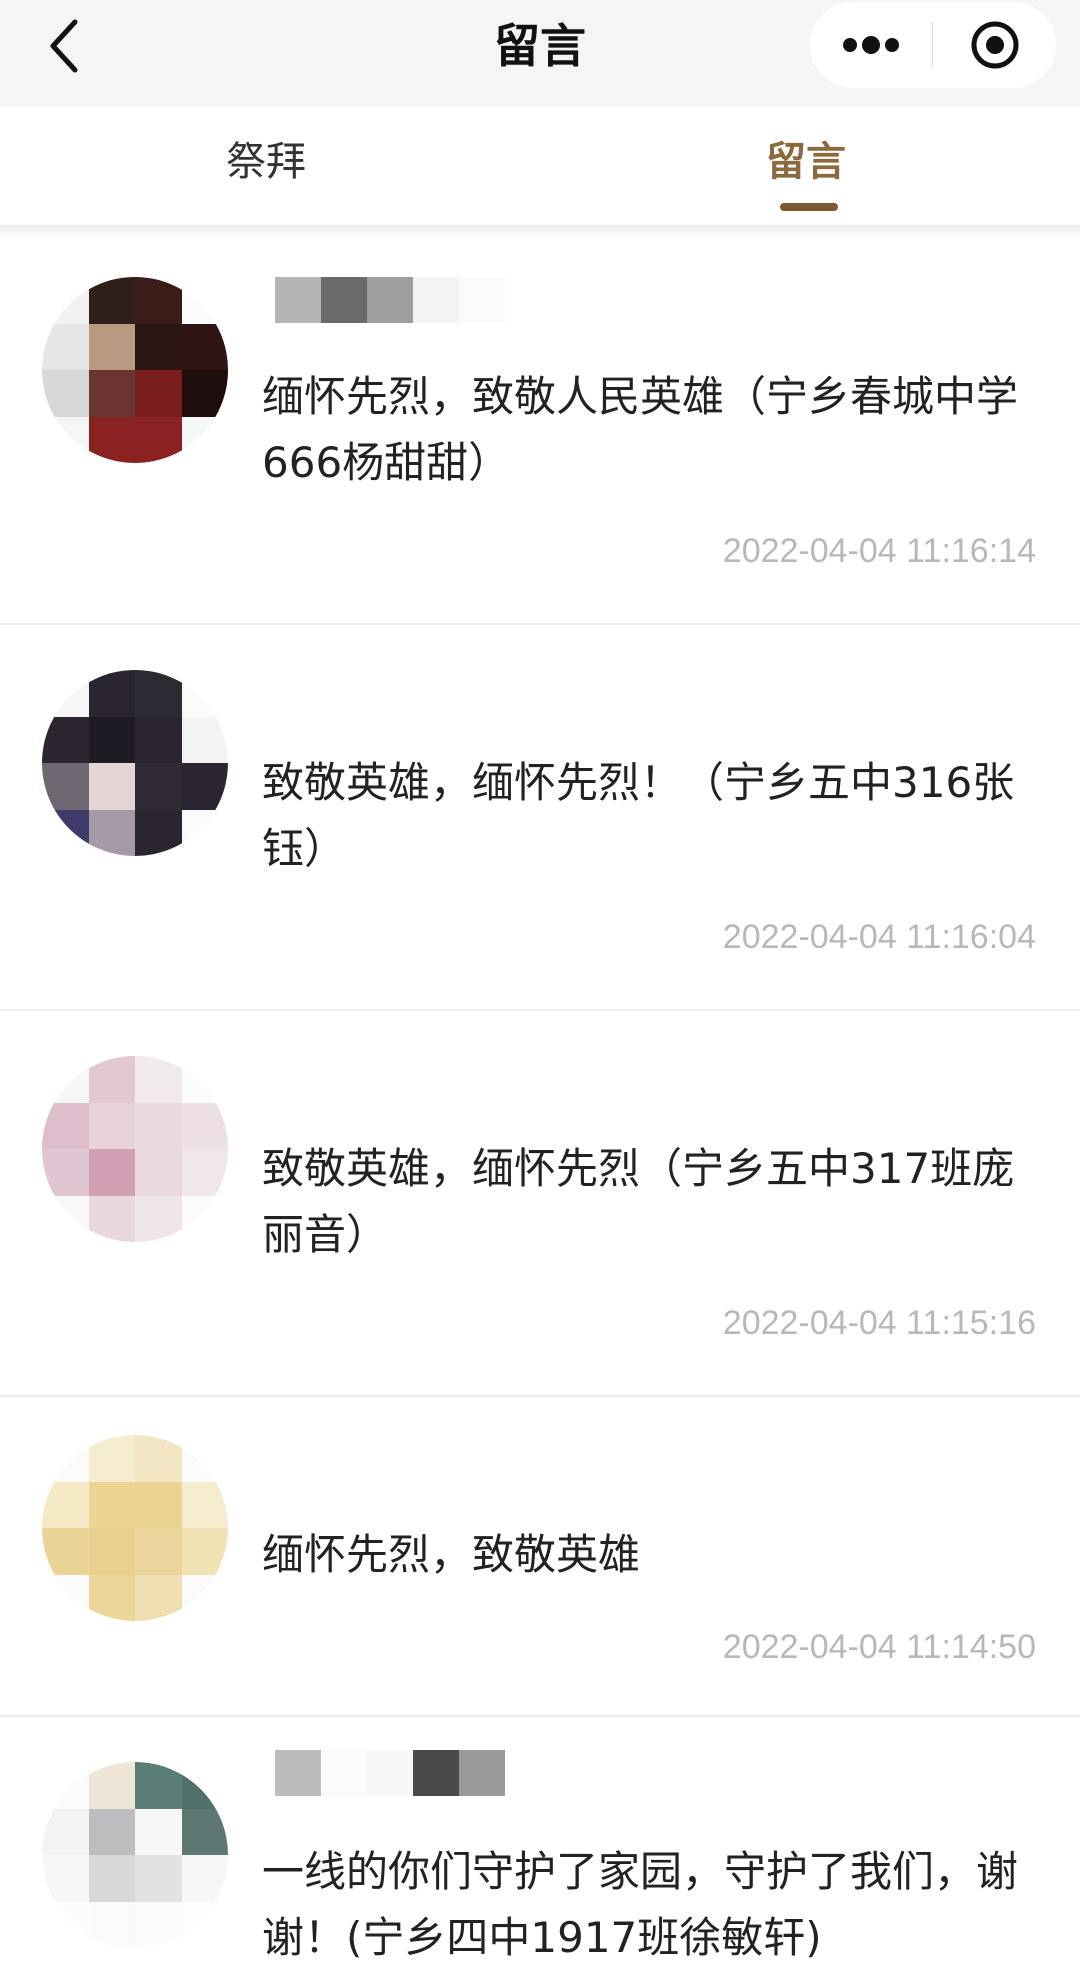  I want to click on comment-text: 缅怀先烈，致敬人民英雄（宁乡春城中学666杨甜甜）, so click(640, 429).